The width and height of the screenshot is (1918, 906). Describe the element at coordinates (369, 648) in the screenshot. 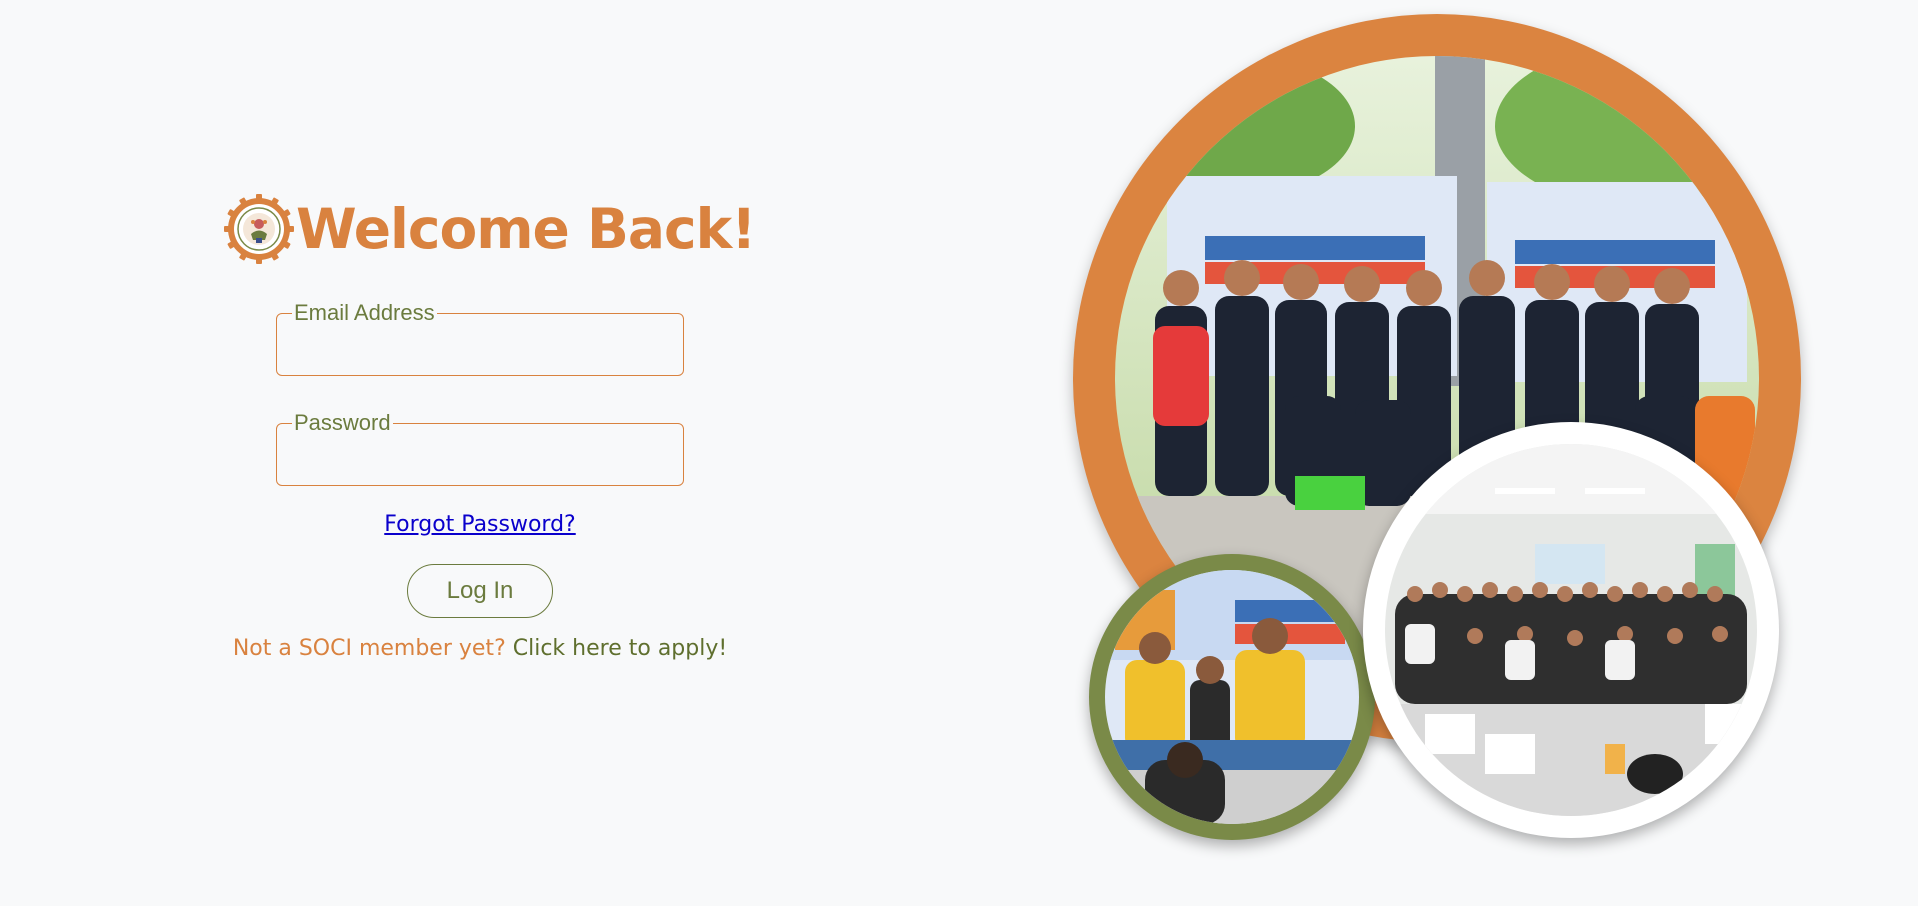

I see `apply-prompt: Not a SOCI member yet?` at that location.